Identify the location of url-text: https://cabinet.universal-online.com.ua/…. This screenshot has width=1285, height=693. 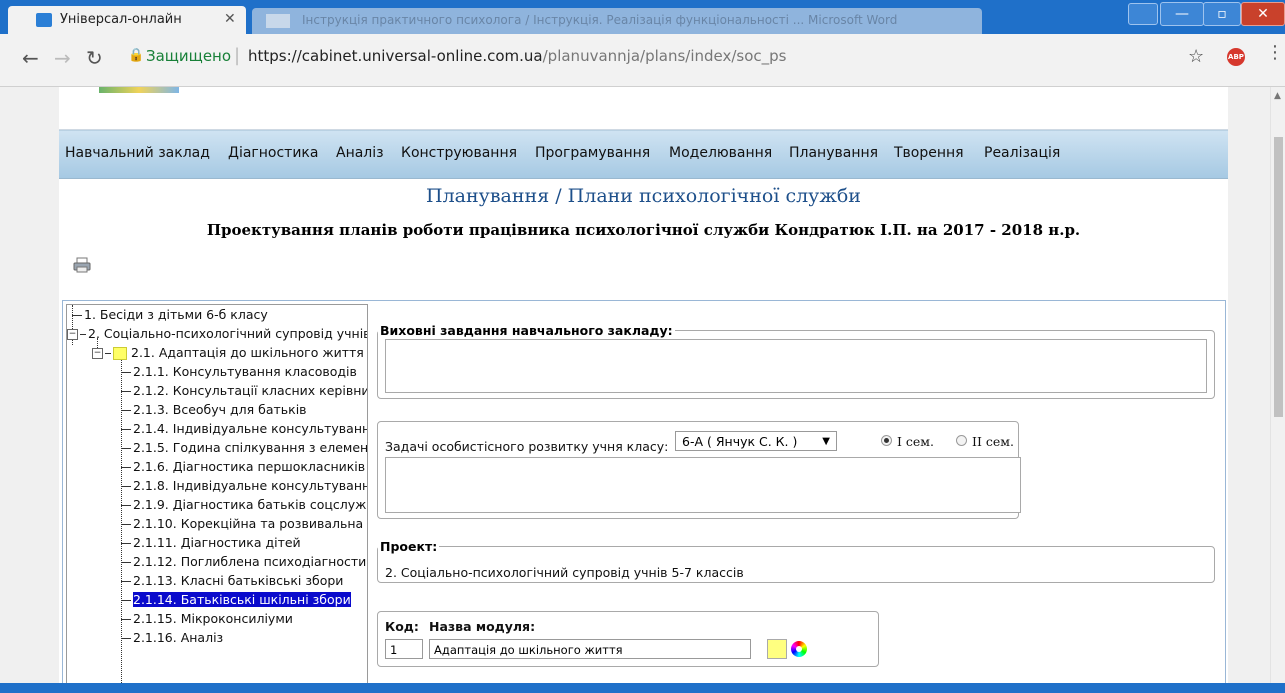
(517, 56).